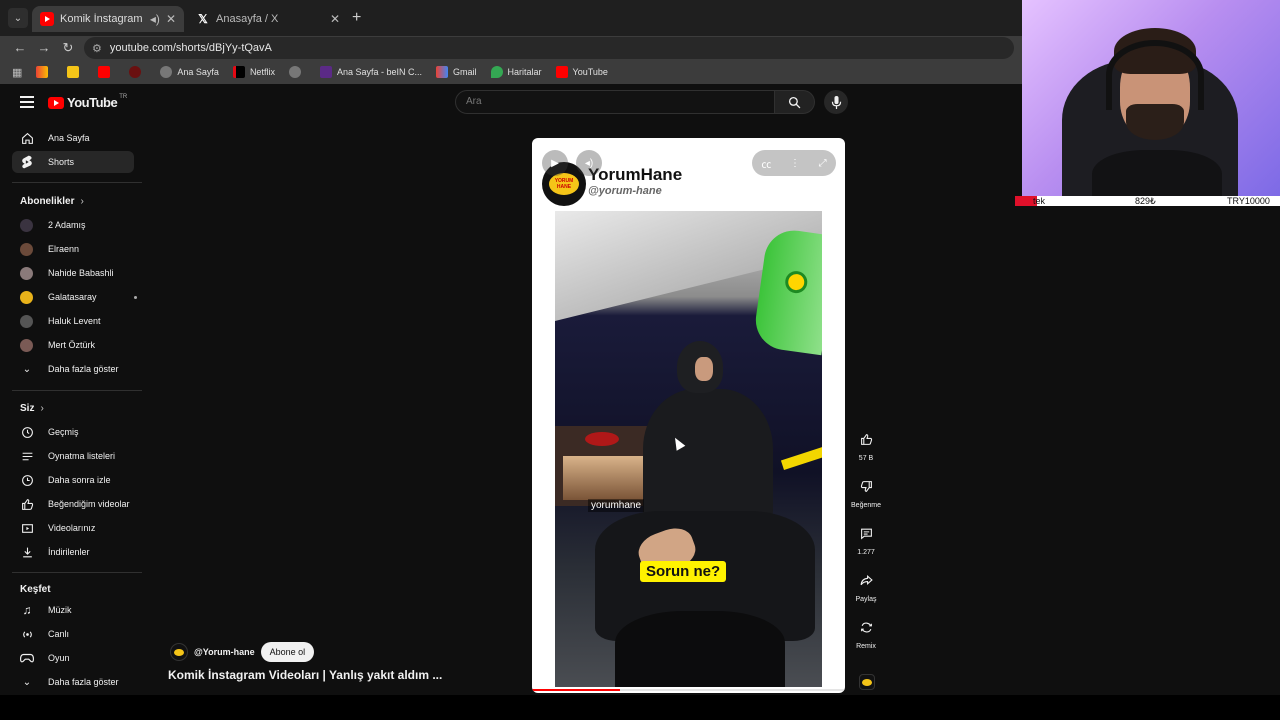  What do you see at coordinates (73, 432) in the screenshot?
I see `sidebar-item-history: Geçmiş` at bounding box center [73, 432].